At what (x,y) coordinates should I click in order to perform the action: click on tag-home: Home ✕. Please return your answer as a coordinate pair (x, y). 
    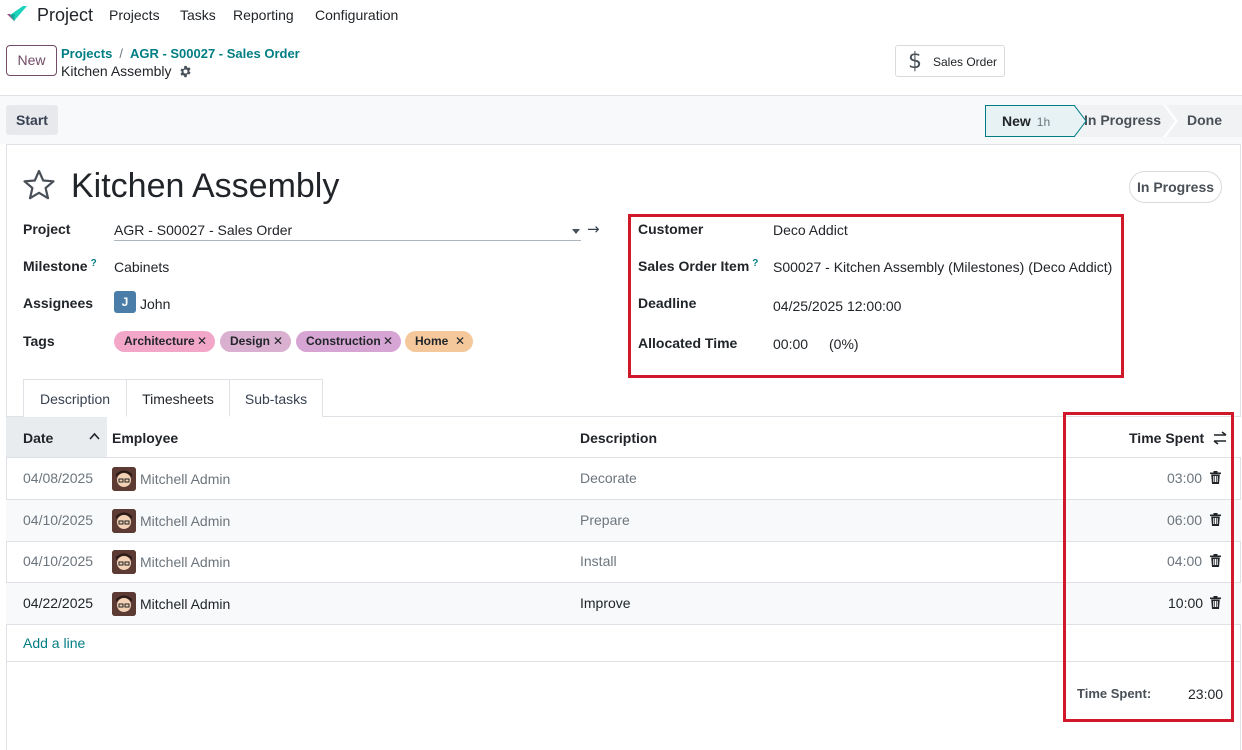
    Looking at the image, I should click on (439, 341).